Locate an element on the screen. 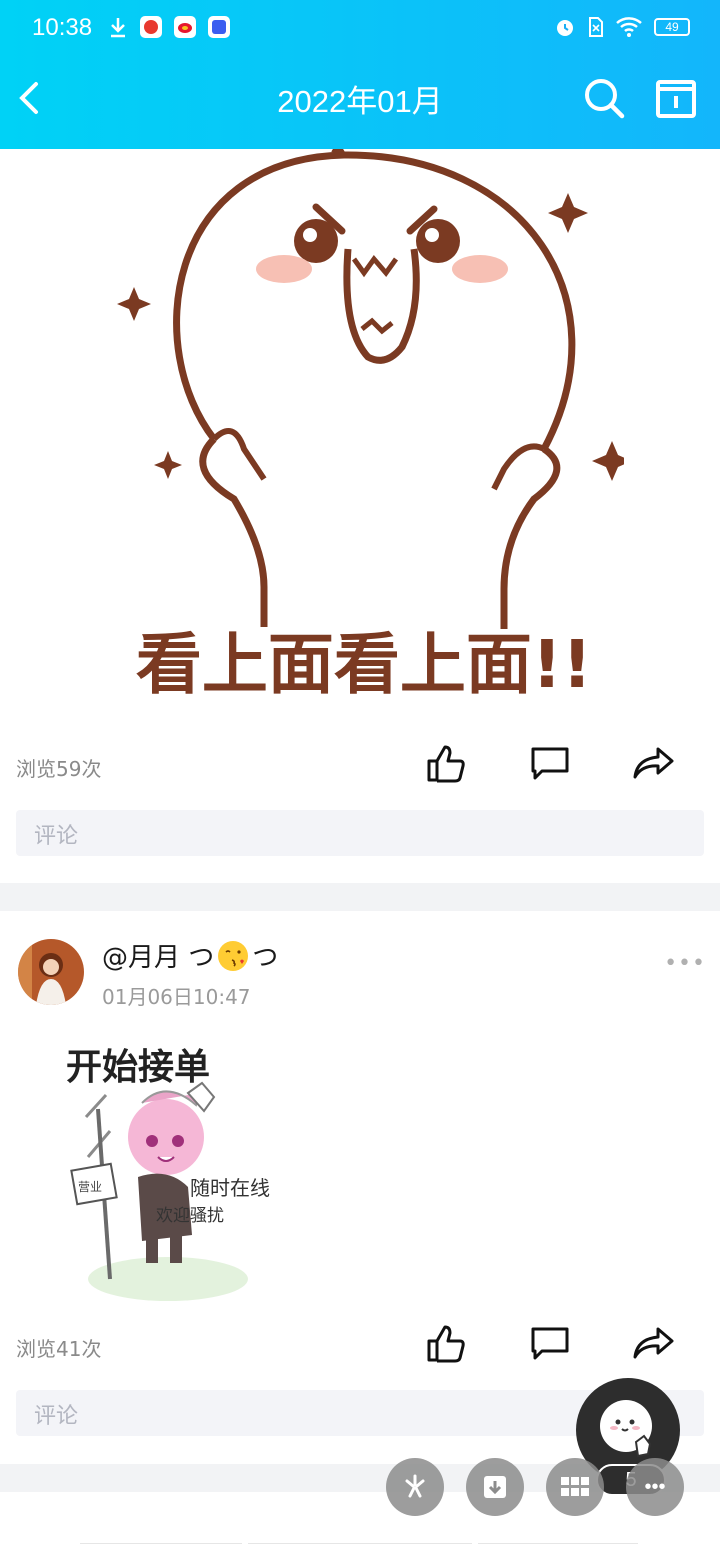 The image size is (720, 1544). weibo-icon is located at coordinates (185, 27).